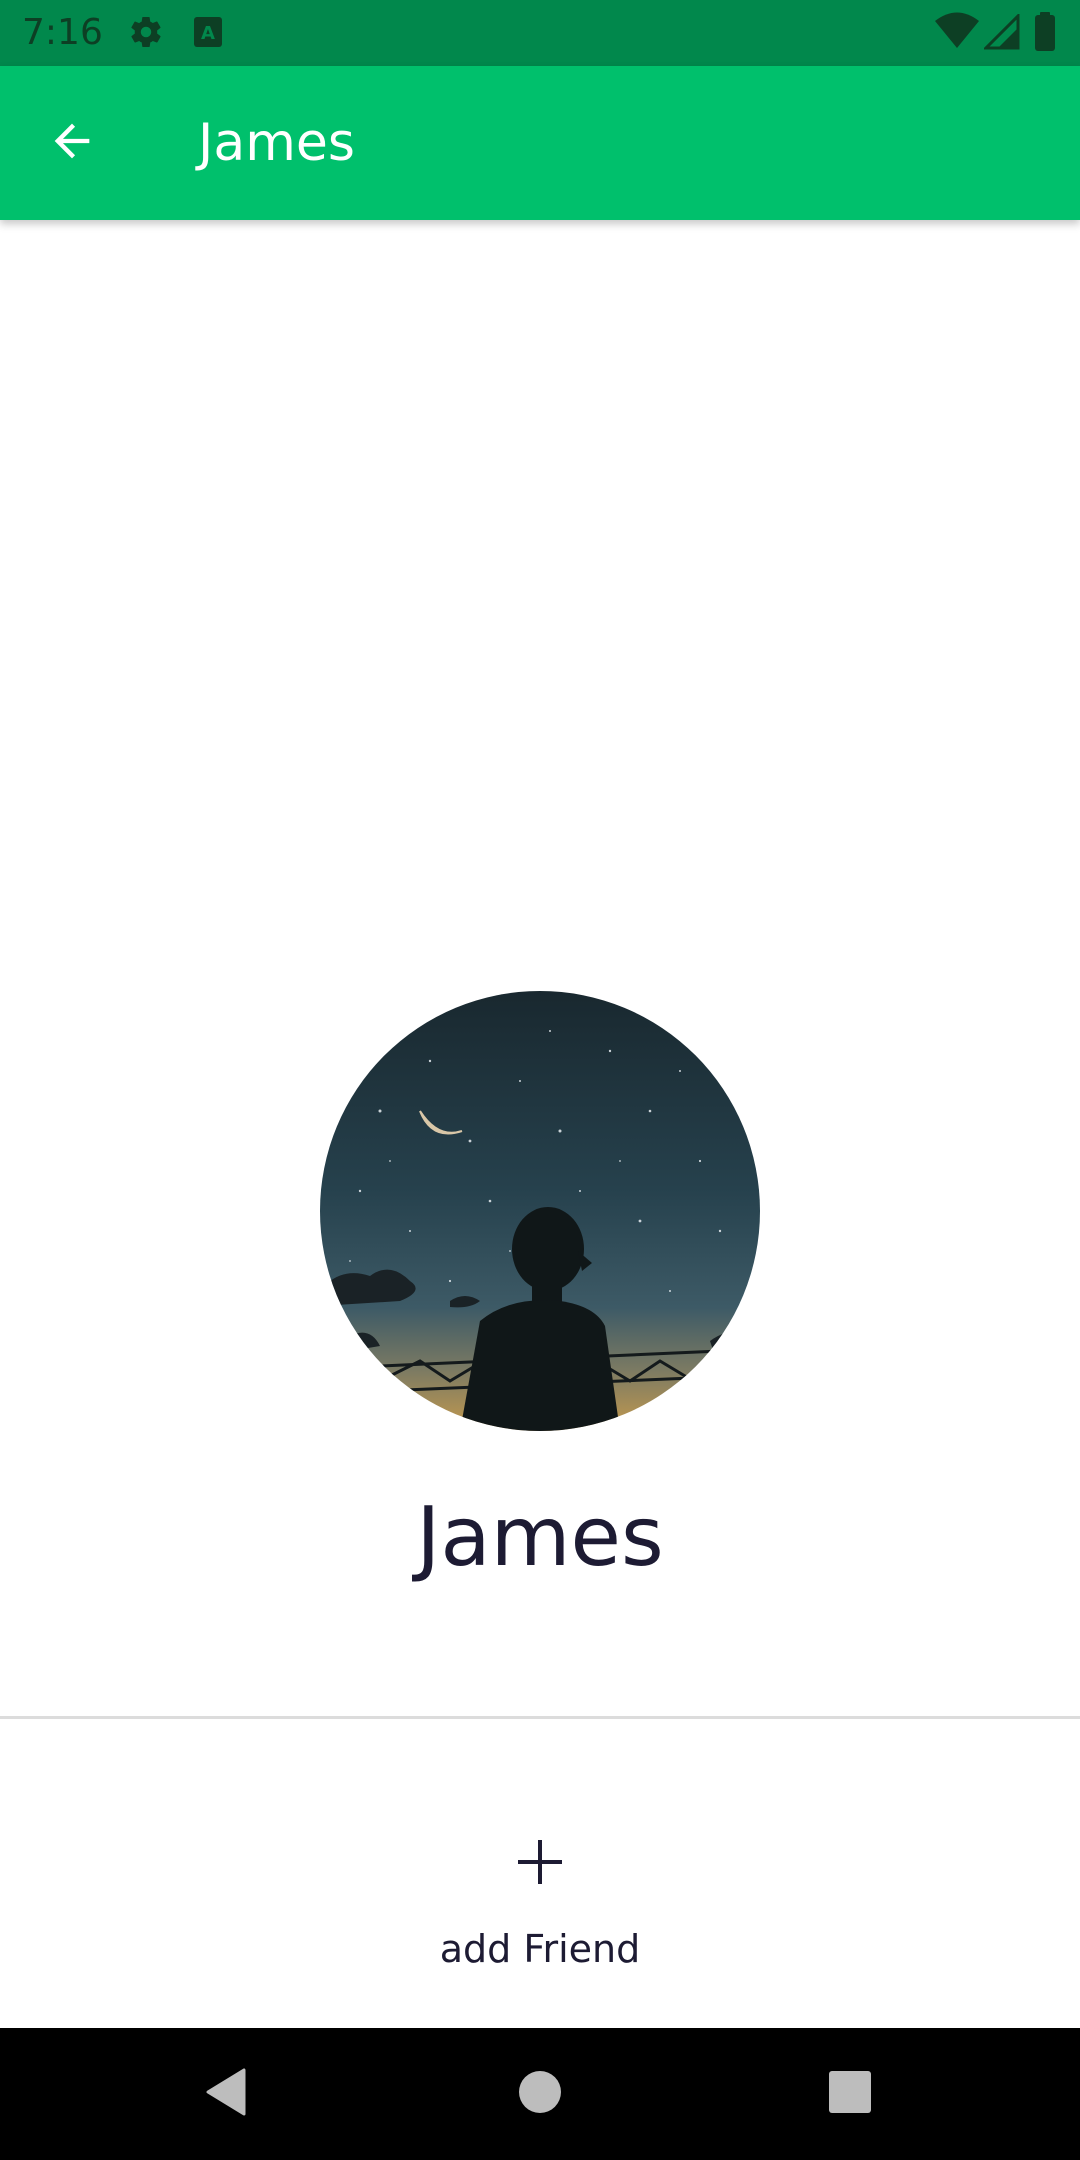  What do you see at coordinates (957, 33) in the screenshot?
I see `wifi-icon` at bounding box center [957, 33].